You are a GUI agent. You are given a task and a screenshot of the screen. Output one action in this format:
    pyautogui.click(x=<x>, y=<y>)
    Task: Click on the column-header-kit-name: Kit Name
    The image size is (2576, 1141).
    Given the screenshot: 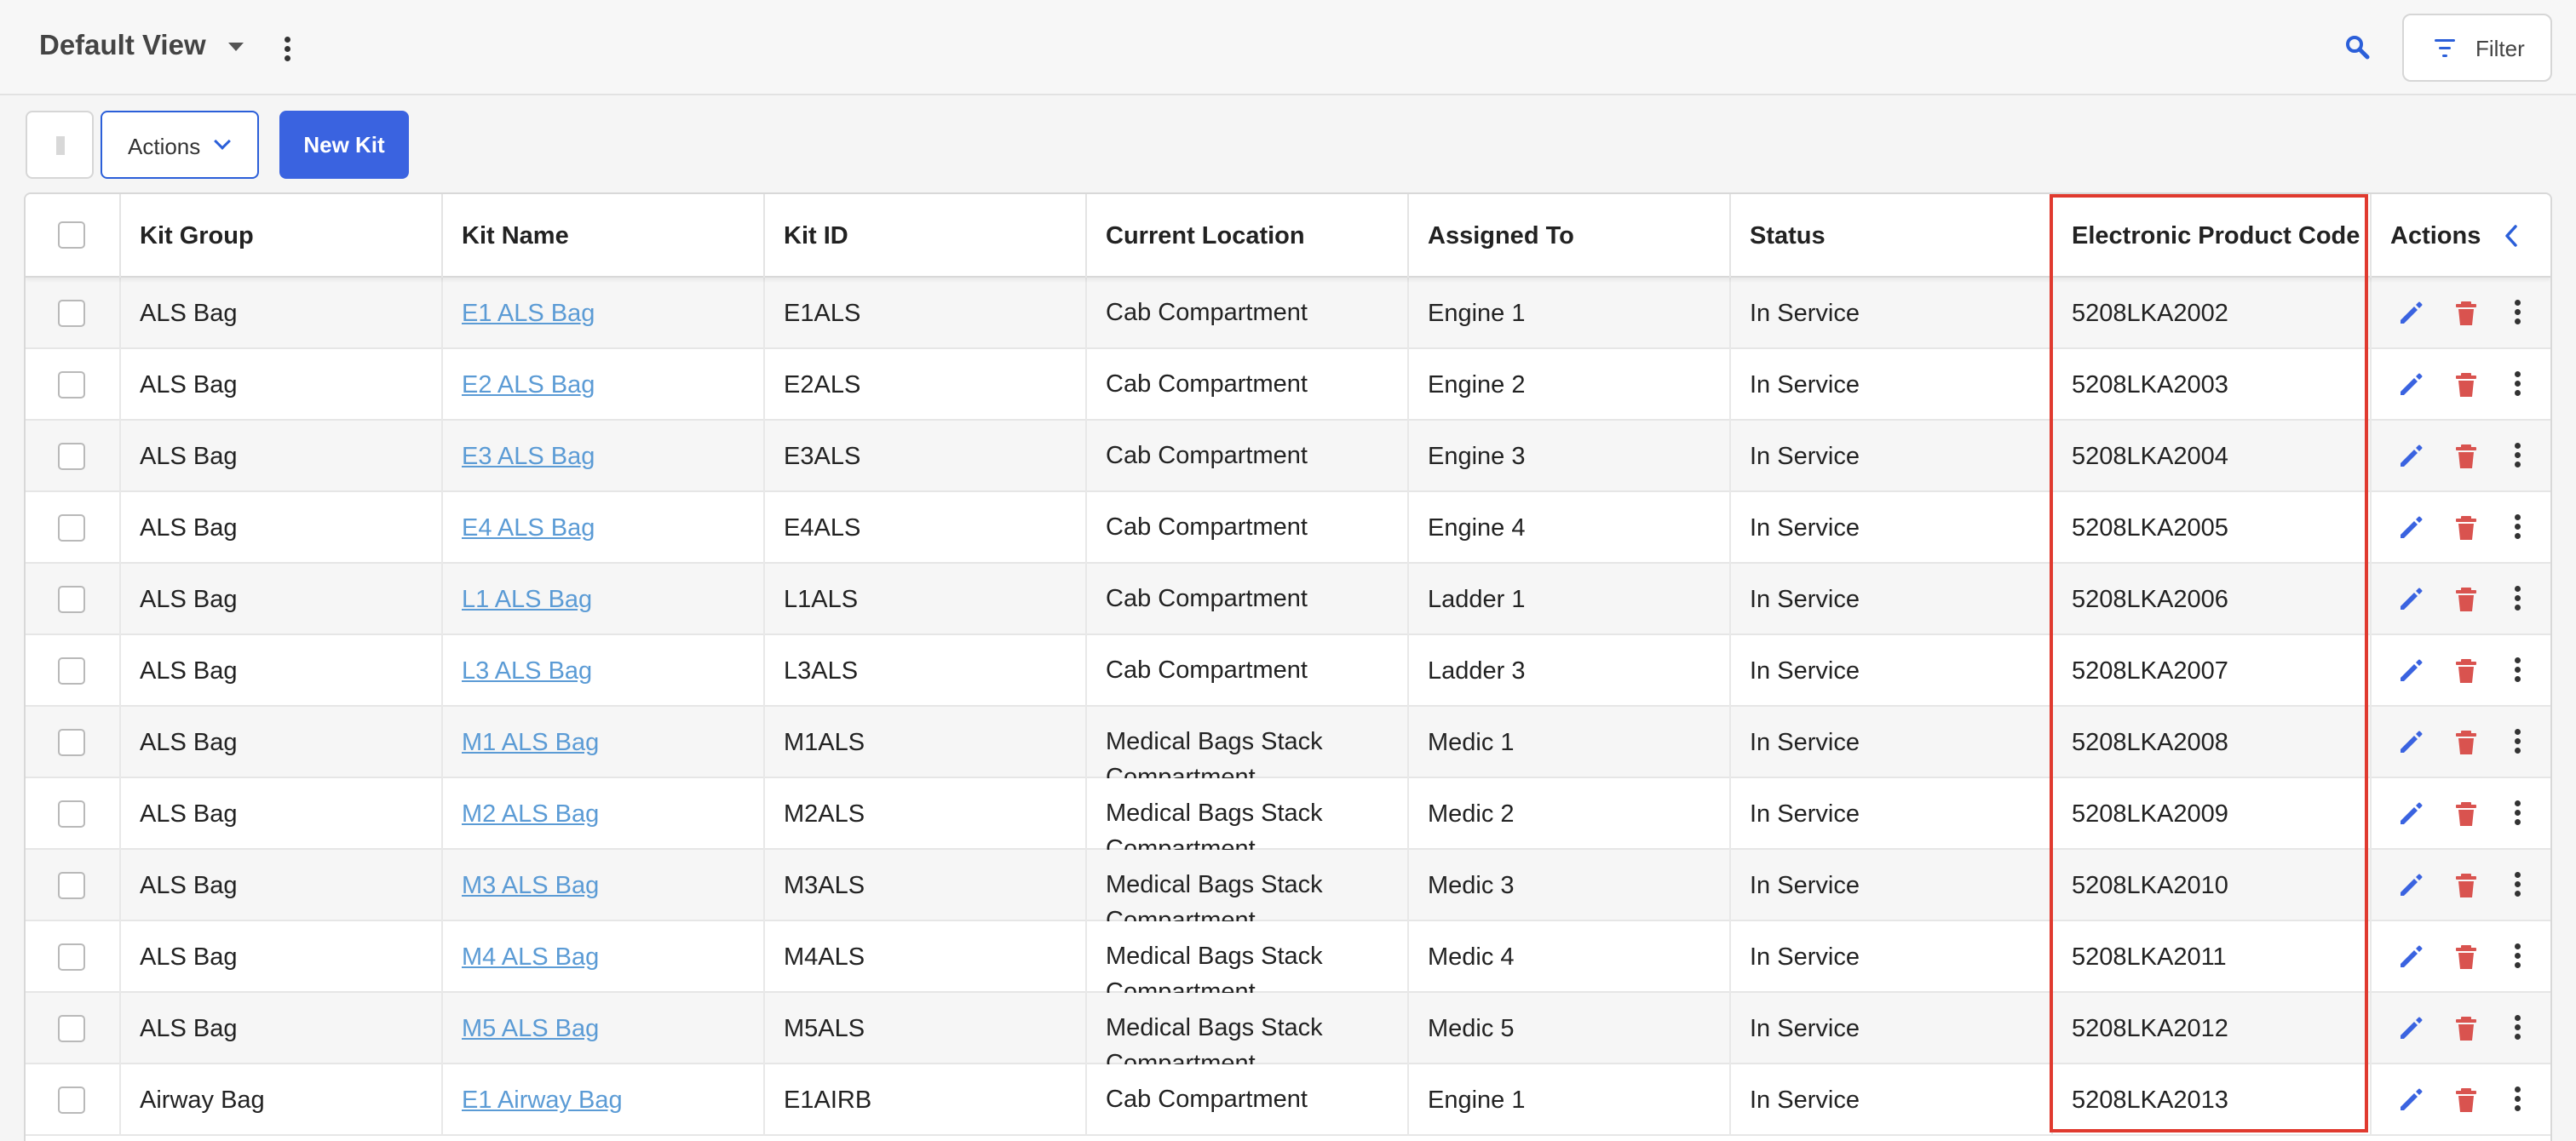 What is the action you would take?
    pyautogui.click(x=604, y=236)
    